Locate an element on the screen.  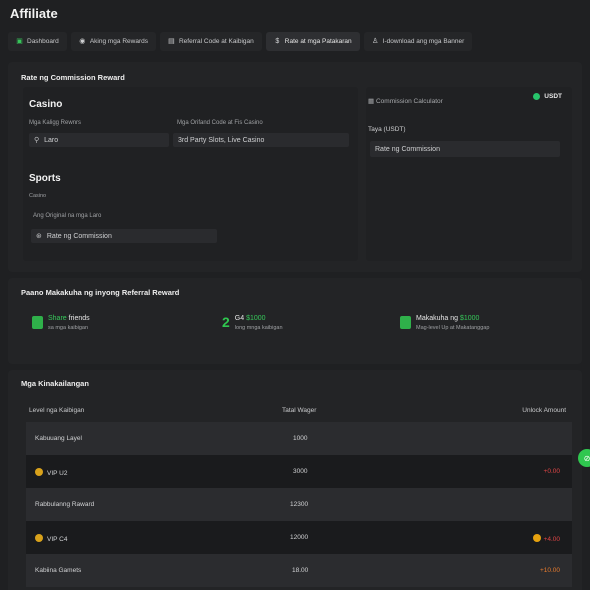
section-title: Rate ng Commission Reward is located at coordinates (73, 77).